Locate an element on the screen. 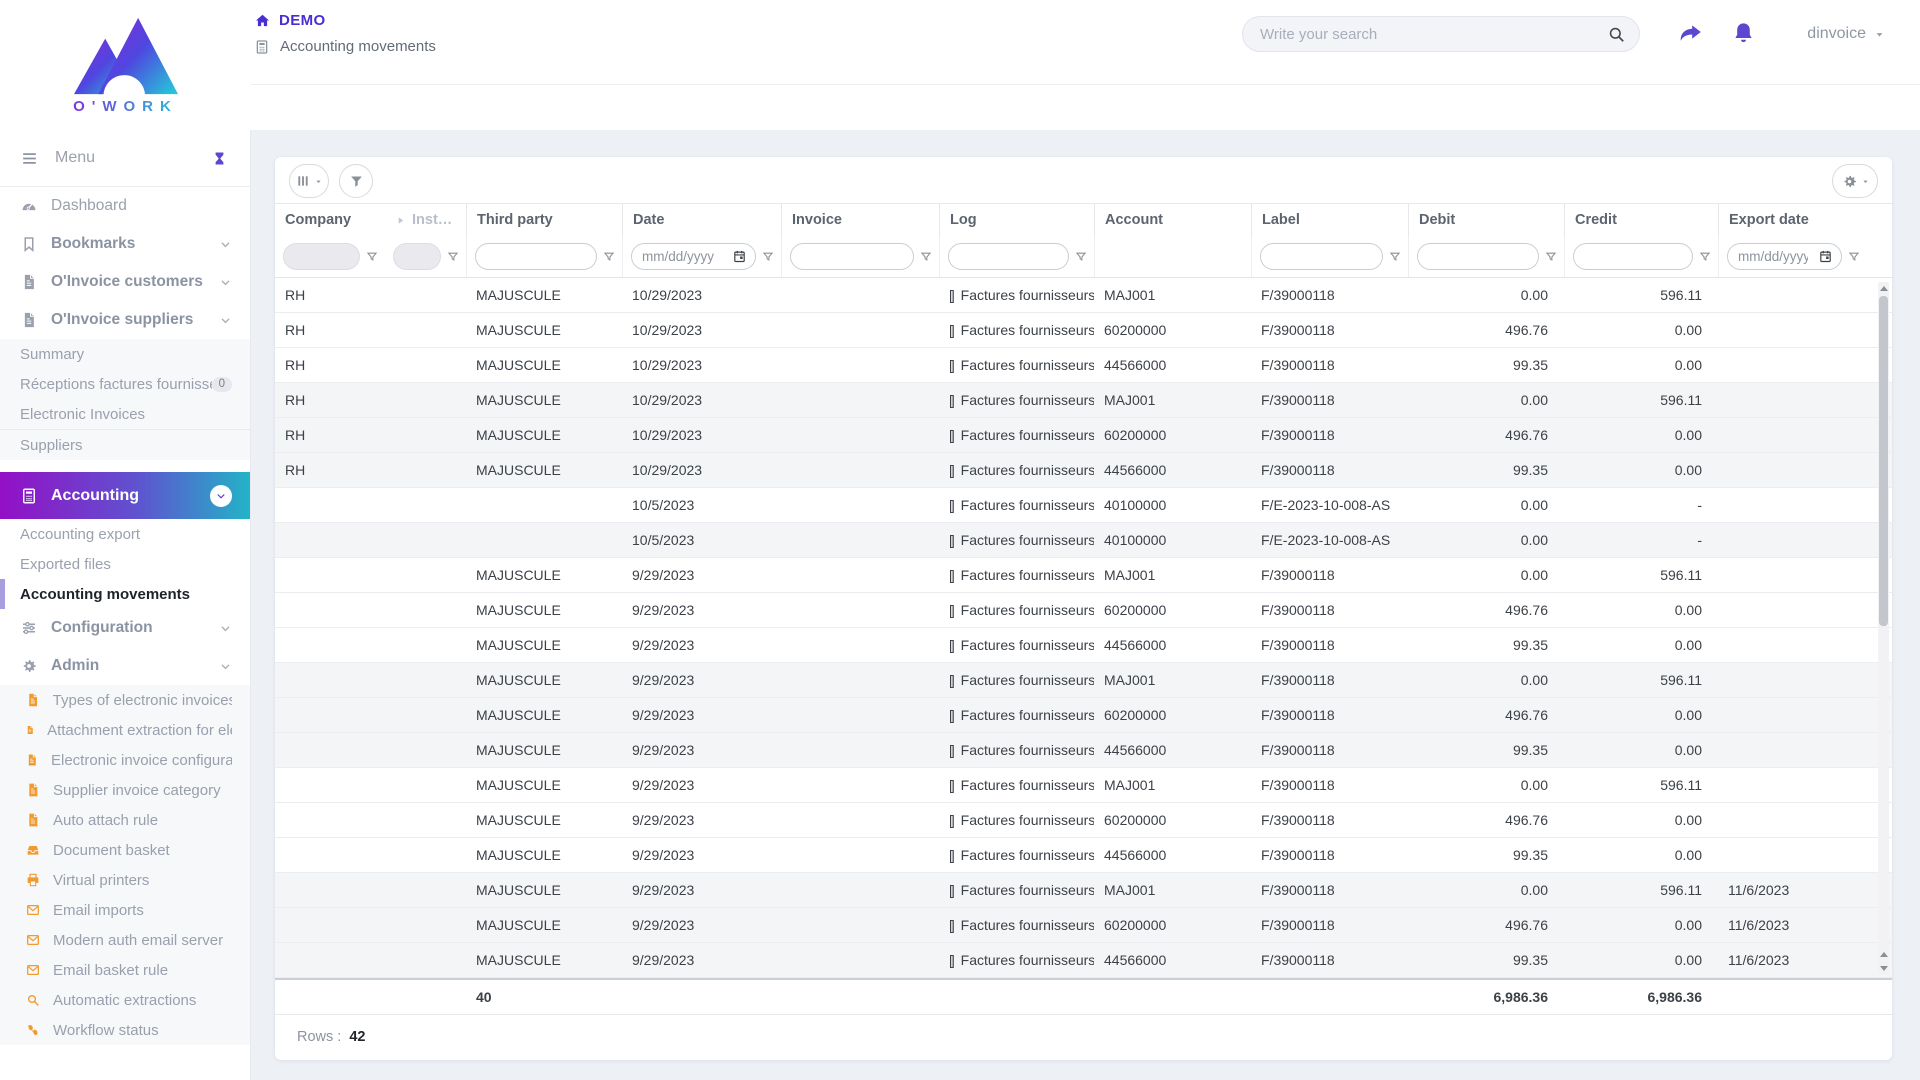  sidebar-item-email-imports: Email imports is located at coordinates (125, 910).